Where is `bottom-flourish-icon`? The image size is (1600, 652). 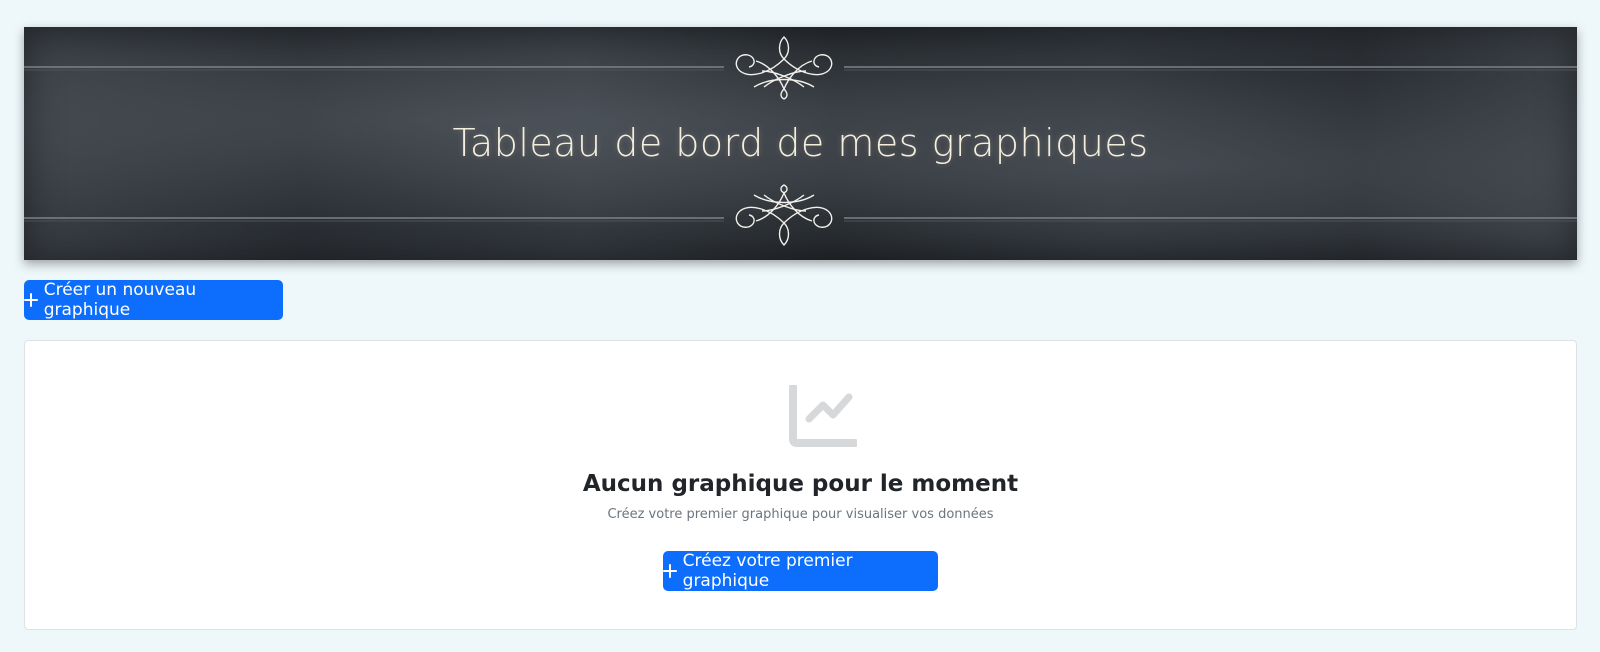 bottom-flourish-icon is located at coordinates (784, 215).